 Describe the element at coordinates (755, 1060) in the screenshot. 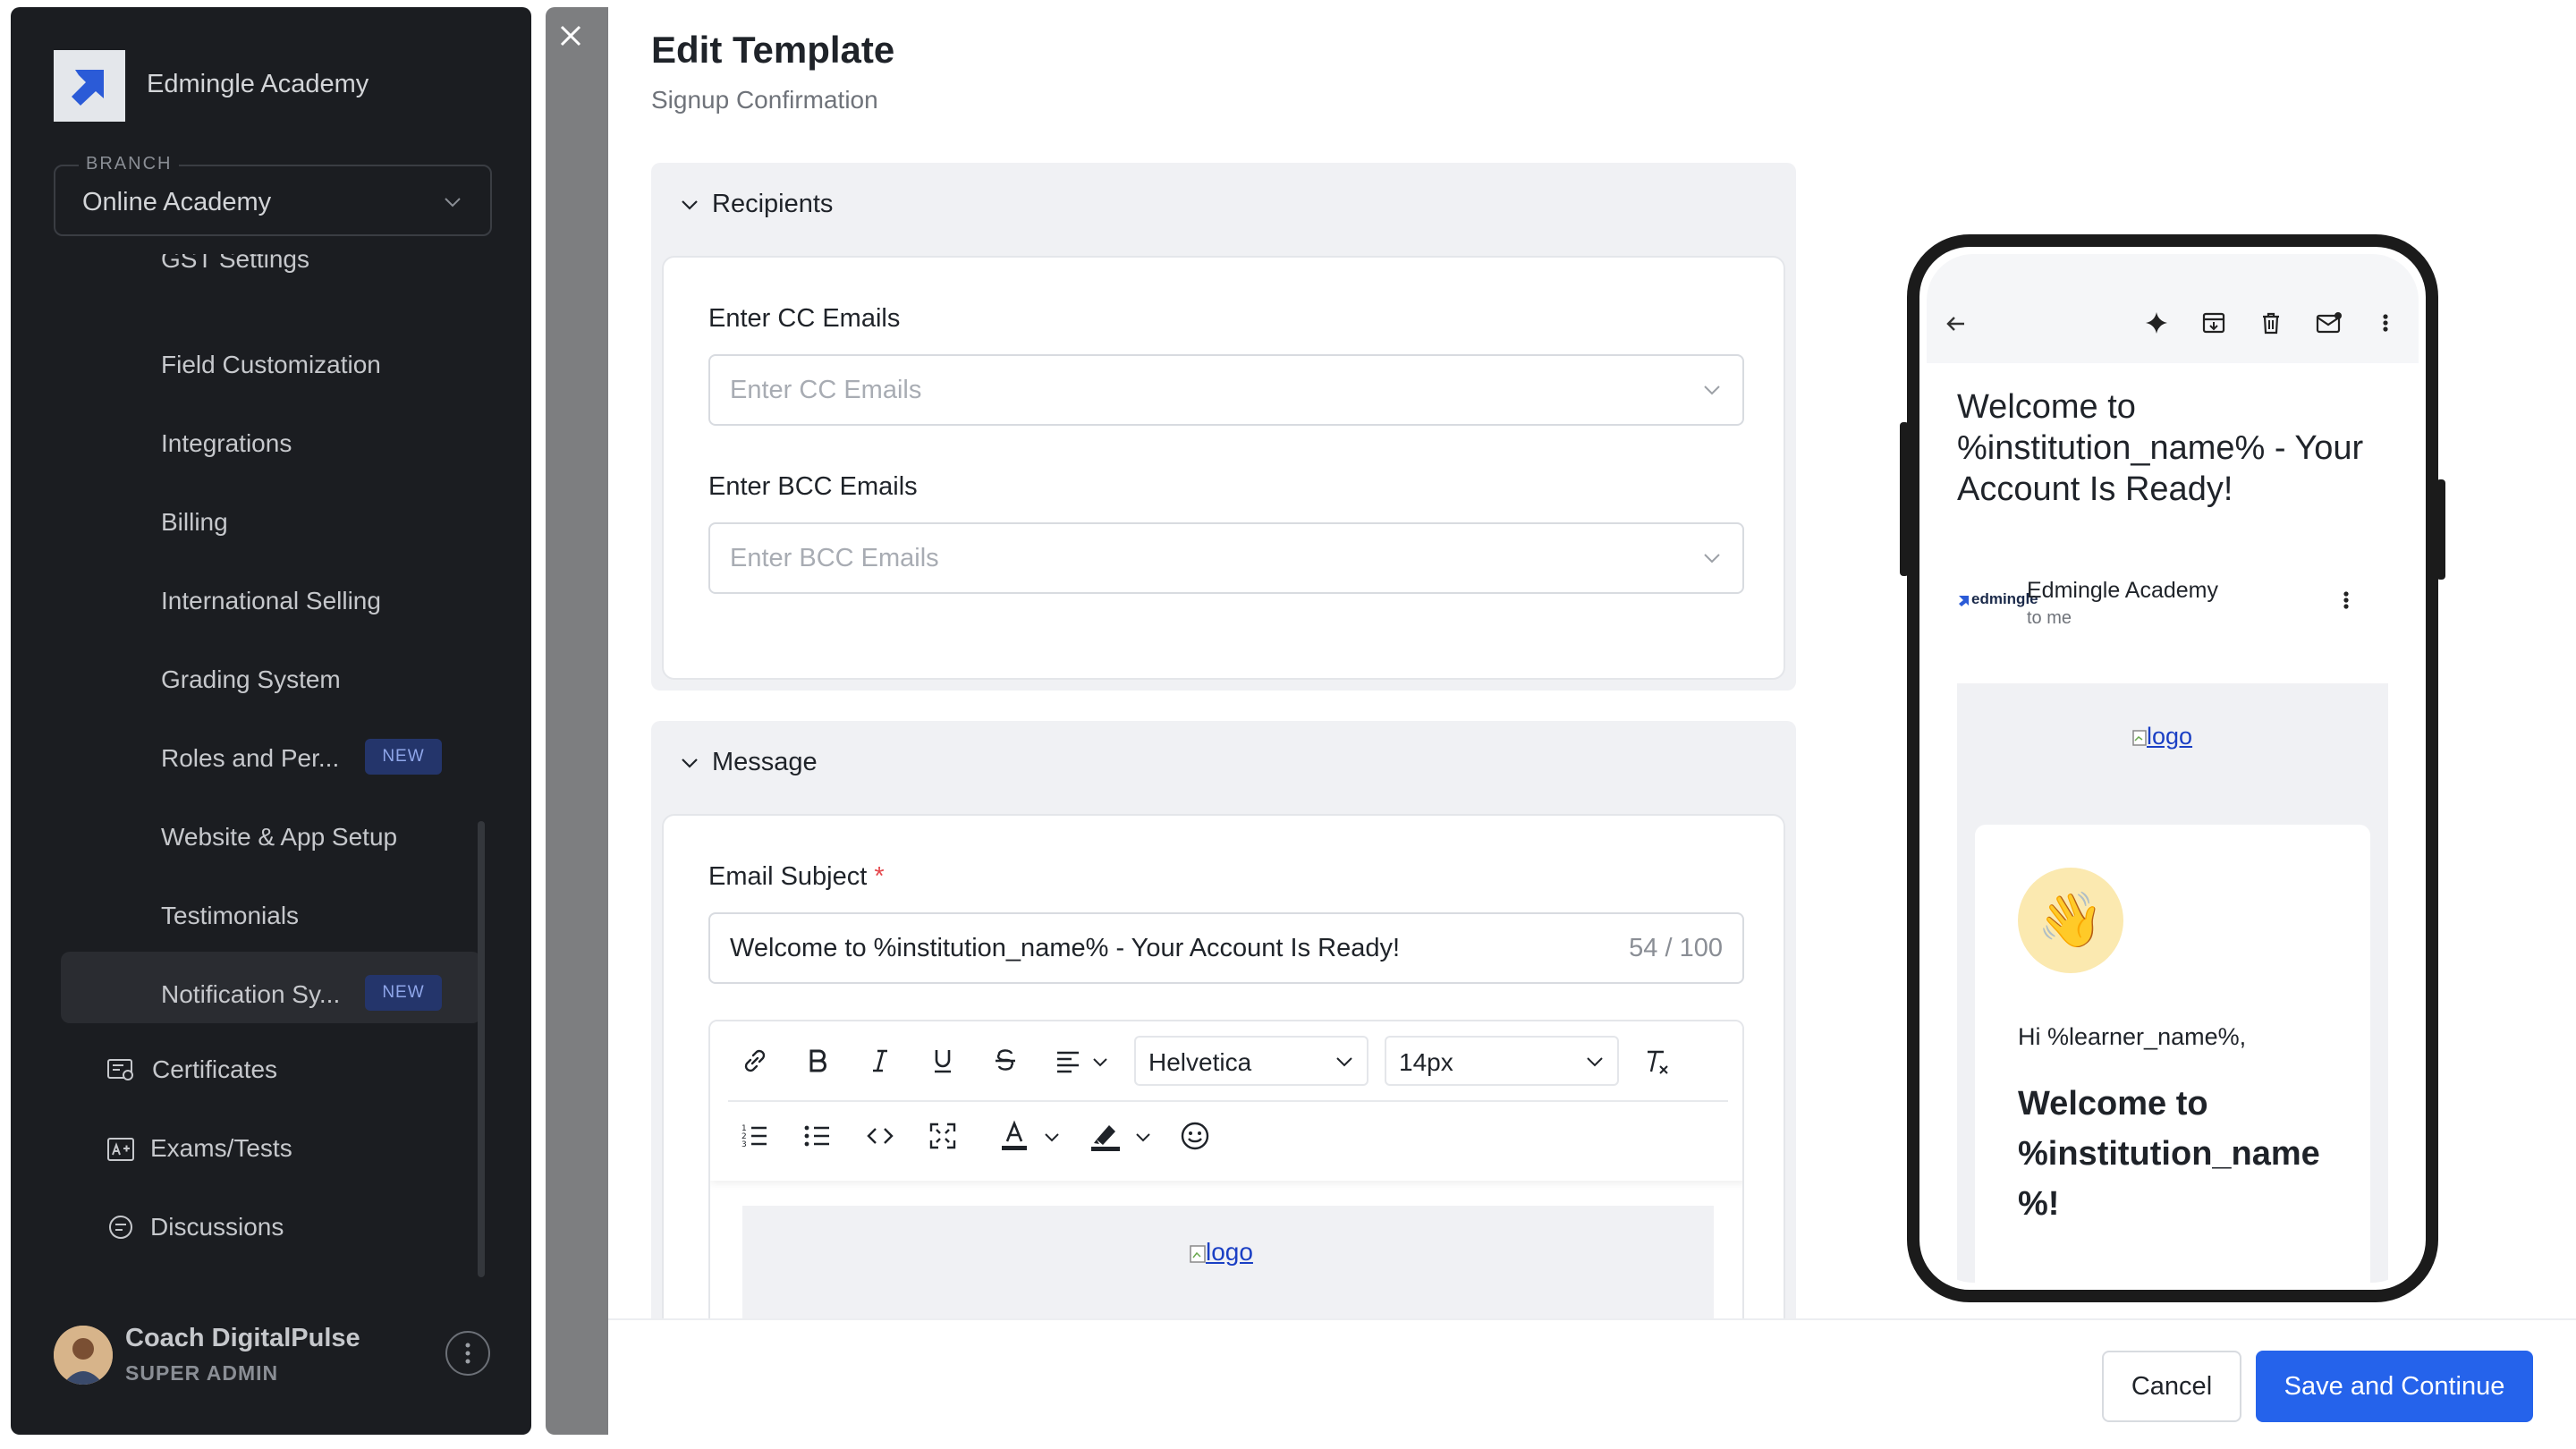

I see `link-icon` at that location.